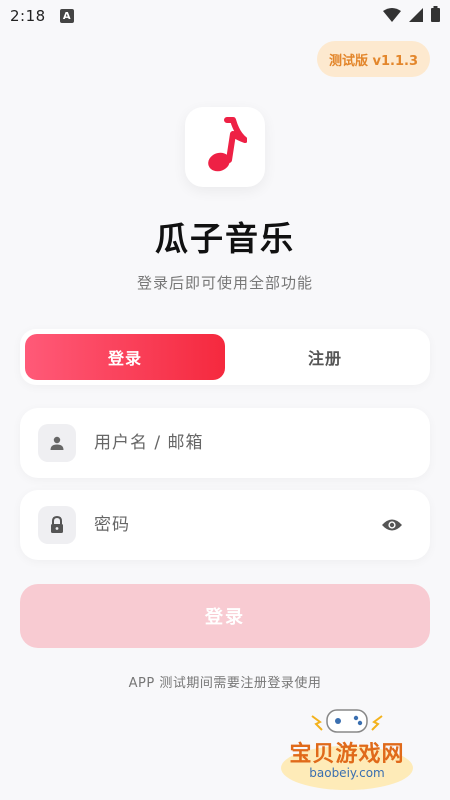  I want to click on tab-login: 登录, so click(125, 357).